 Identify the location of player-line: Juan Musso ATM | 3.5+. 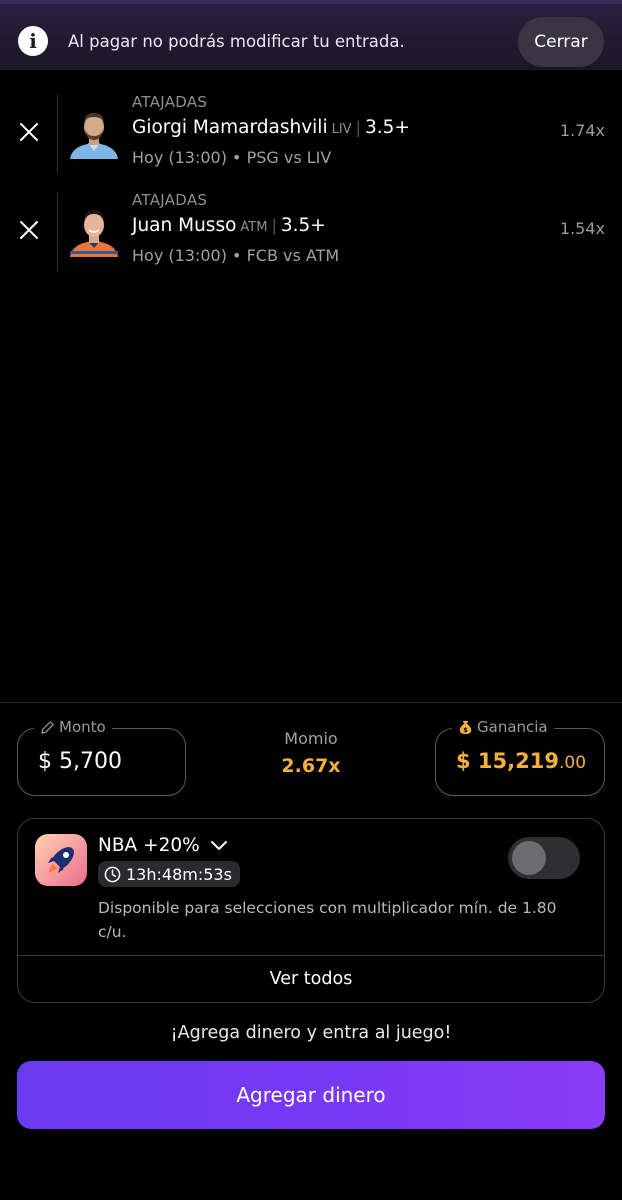
(229, 225).